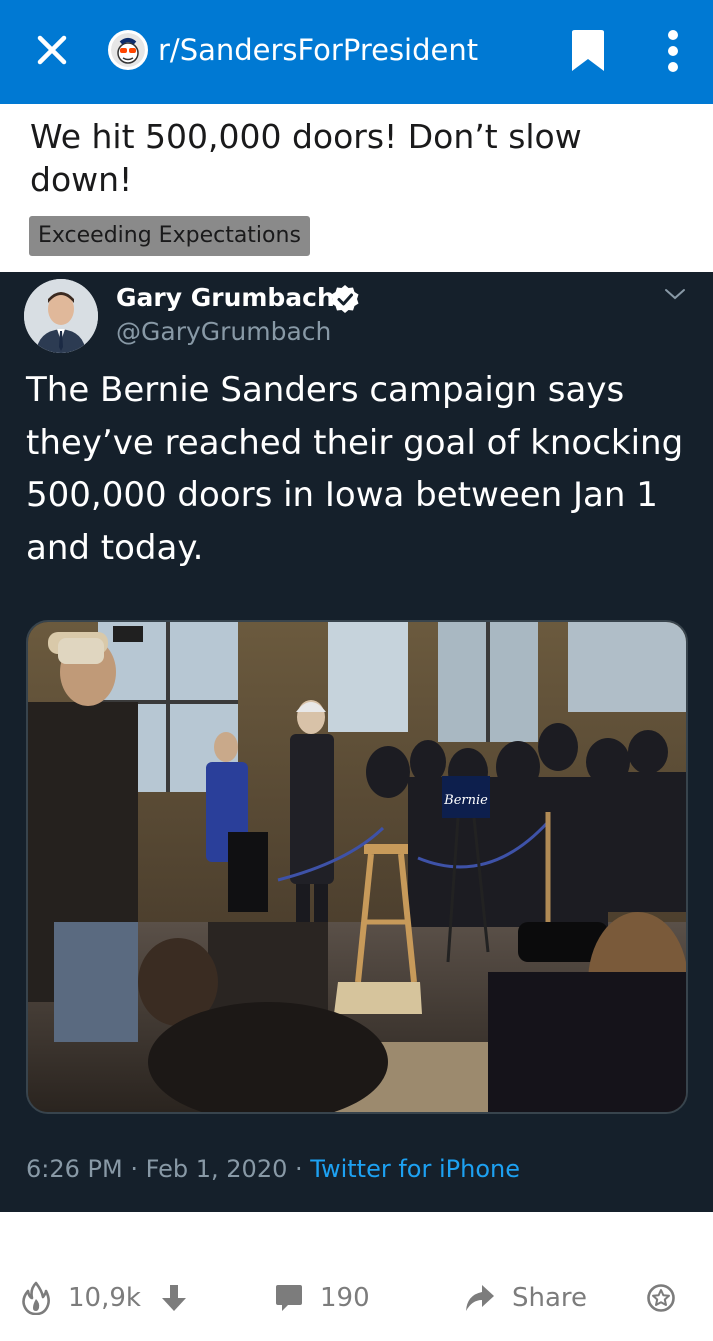 The width and height of the screenshot is (713, 1341). What do you see at coordinates (415, 1169) in the screenshot?
I see `tweet-source-link: Twitter for iPhone` at bounding box center [415, 1169].